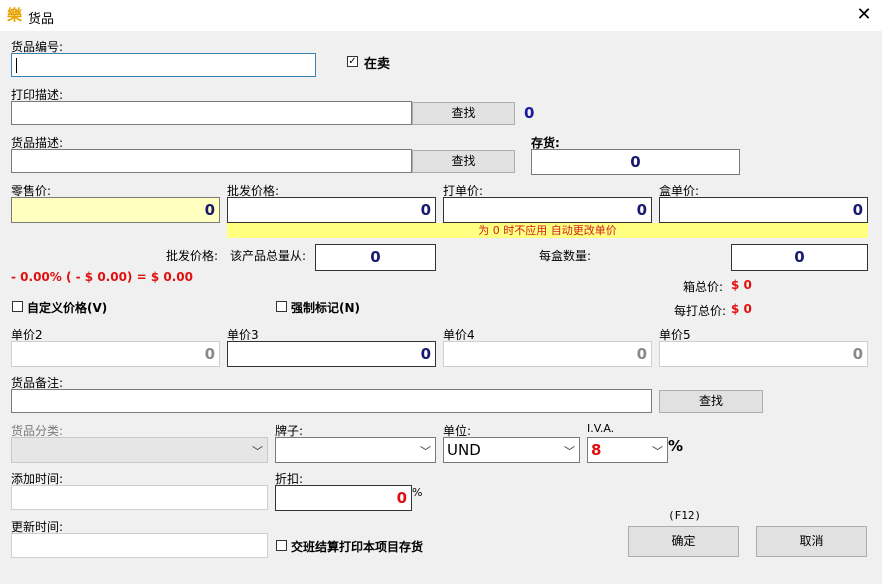  I want to click on note-find-button: 查找, so click(711, 401).